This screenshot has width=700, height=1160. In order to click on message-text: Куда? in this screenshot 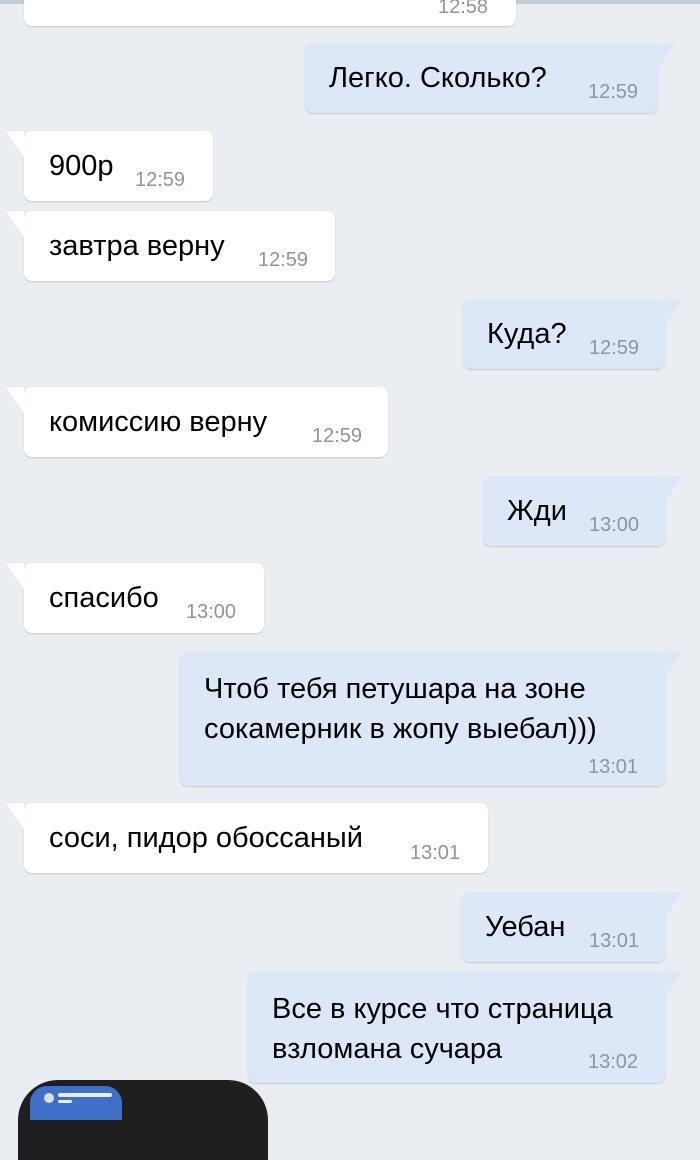, I will do `click(527, 334)`.